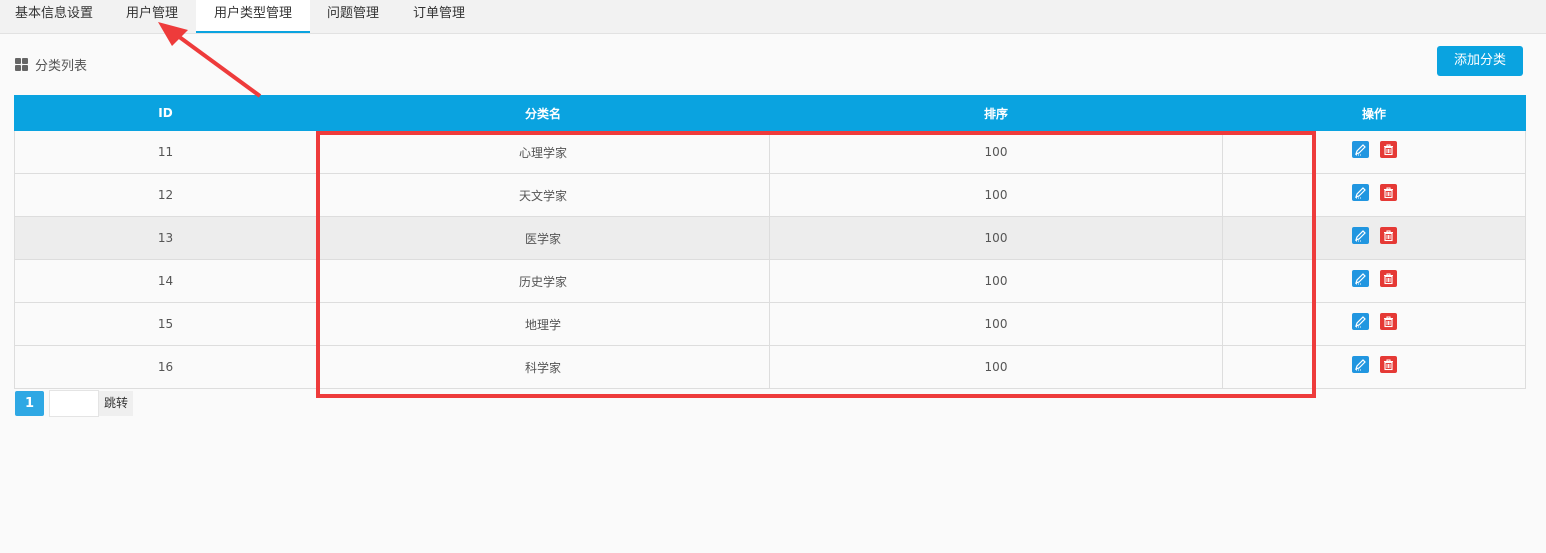 Image resolution: width=1546 pixels, height=553 pixels. What do you see at coordinates (543, 367) in the screenshot?
I see `cell-name: 科学家` at bounding box center [543, 367].